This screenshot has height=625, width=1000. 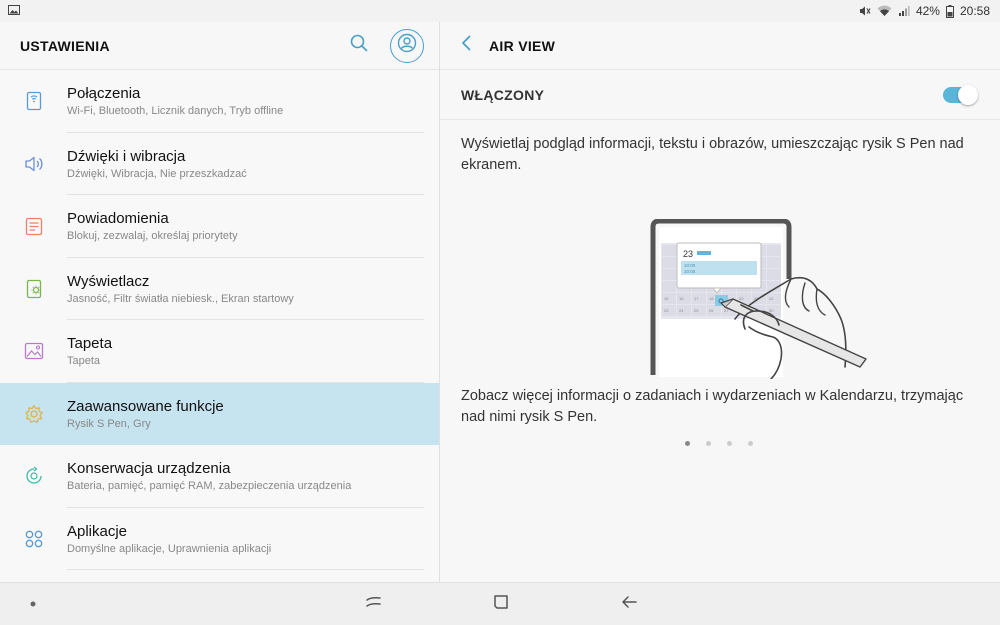 I want to click on popup-time-1: 10:00, so click(x=690, y=265).